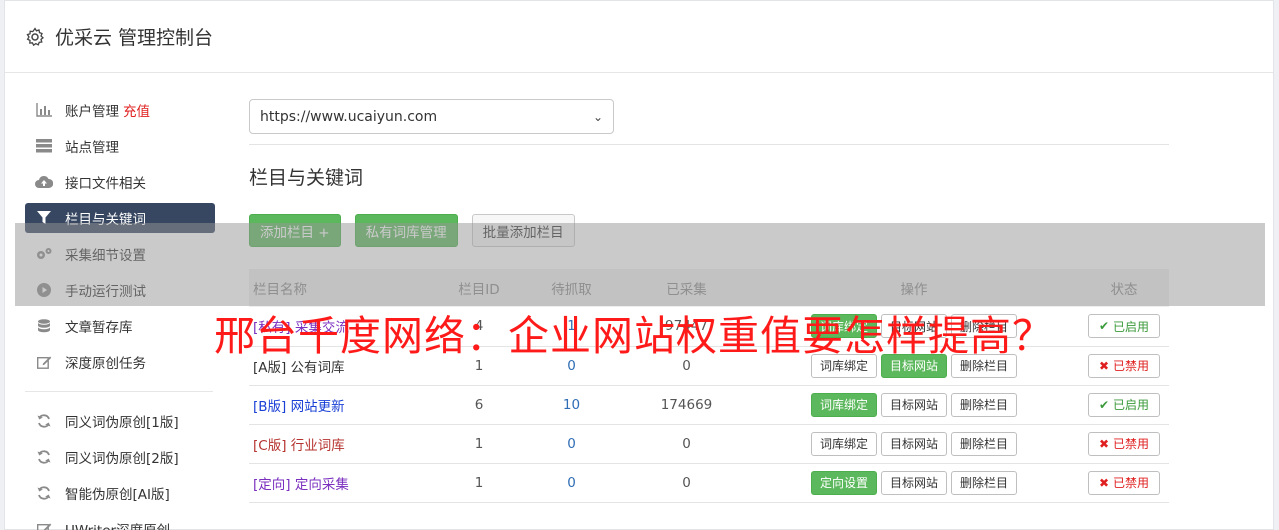  Describe the element at coordinates (709, 144) in the screenshot. I see `section-divider` at that location.